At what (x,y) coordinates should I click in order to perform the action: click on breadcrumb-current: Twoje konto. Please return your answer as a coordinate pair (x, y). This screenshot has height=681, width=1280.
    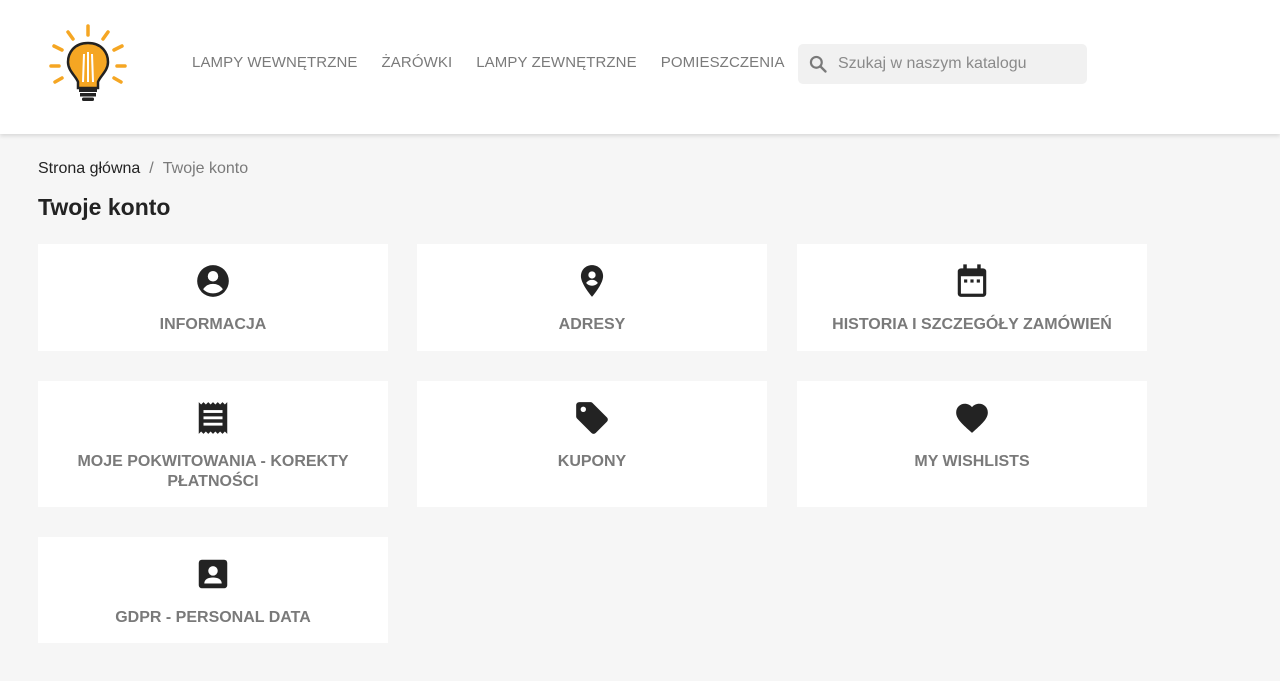
    Looking at the image, I should click on (205, 168).